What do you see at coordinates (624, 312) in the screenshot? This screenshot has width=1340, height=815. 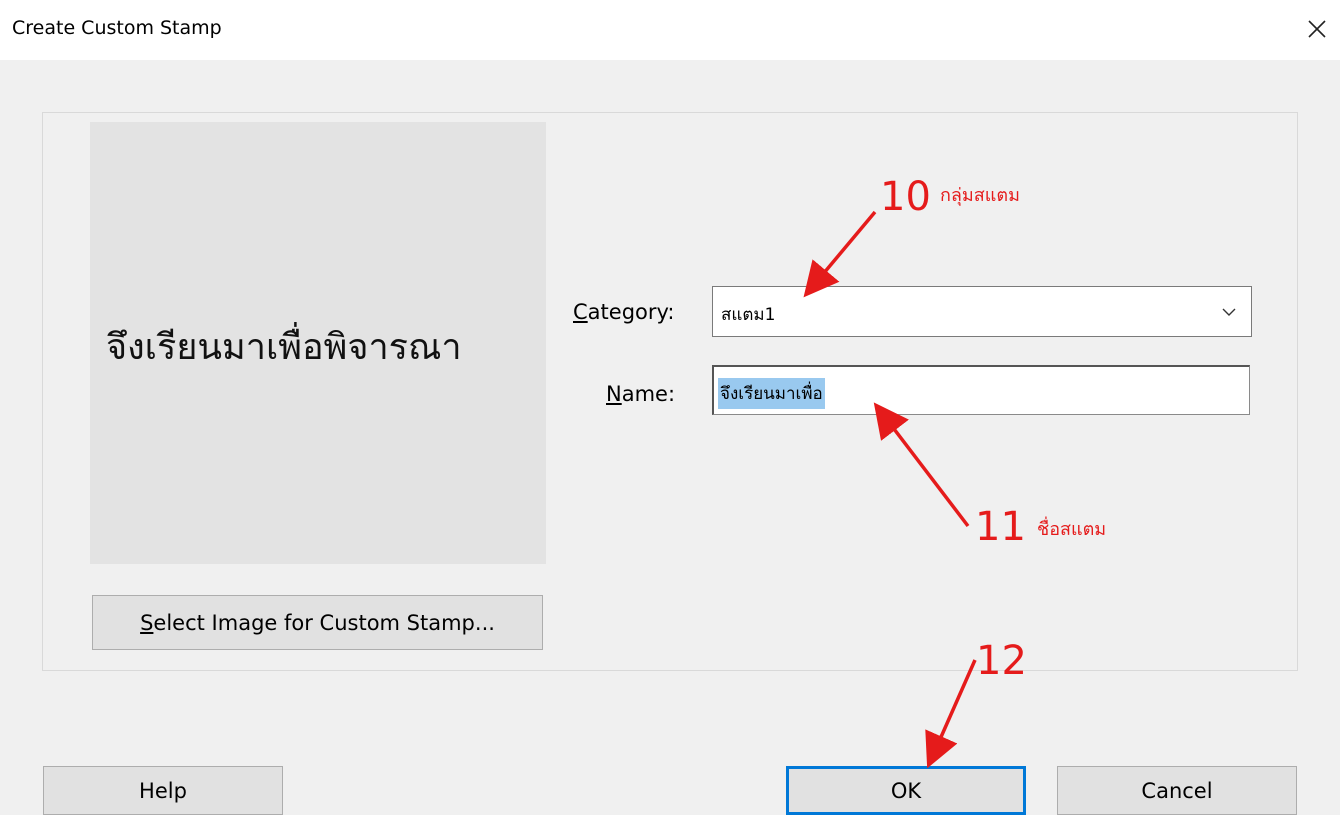 I see `category-label: Category:` at bounding box center [624, 312].